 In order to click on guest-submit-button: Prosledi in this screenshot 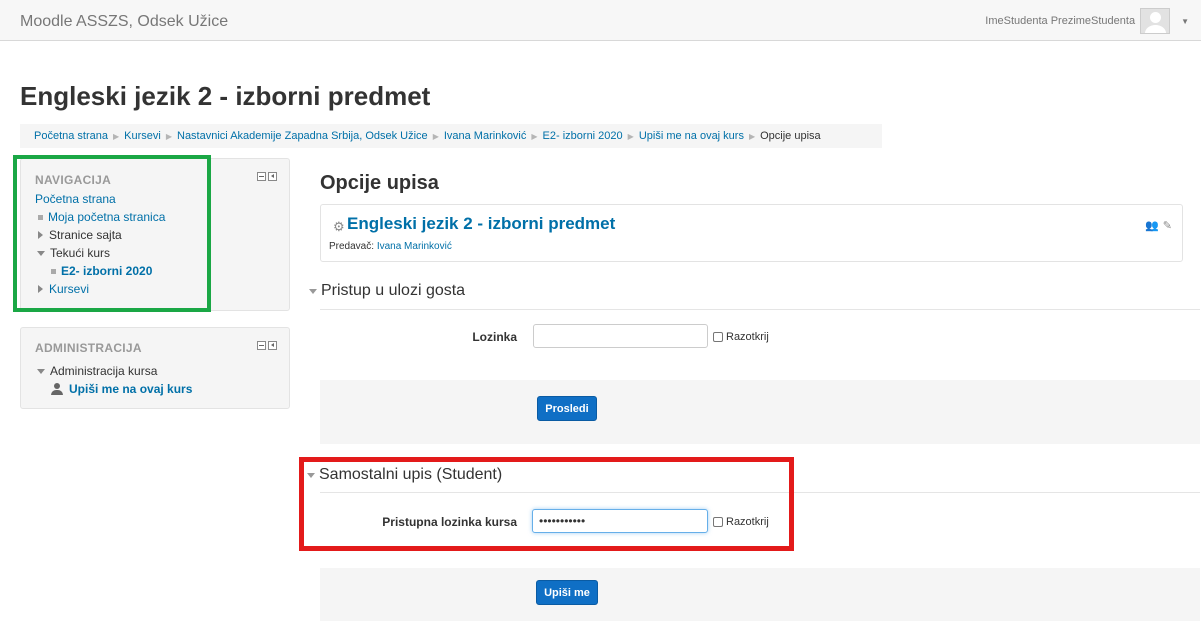, I will do `click(567, 408)`.